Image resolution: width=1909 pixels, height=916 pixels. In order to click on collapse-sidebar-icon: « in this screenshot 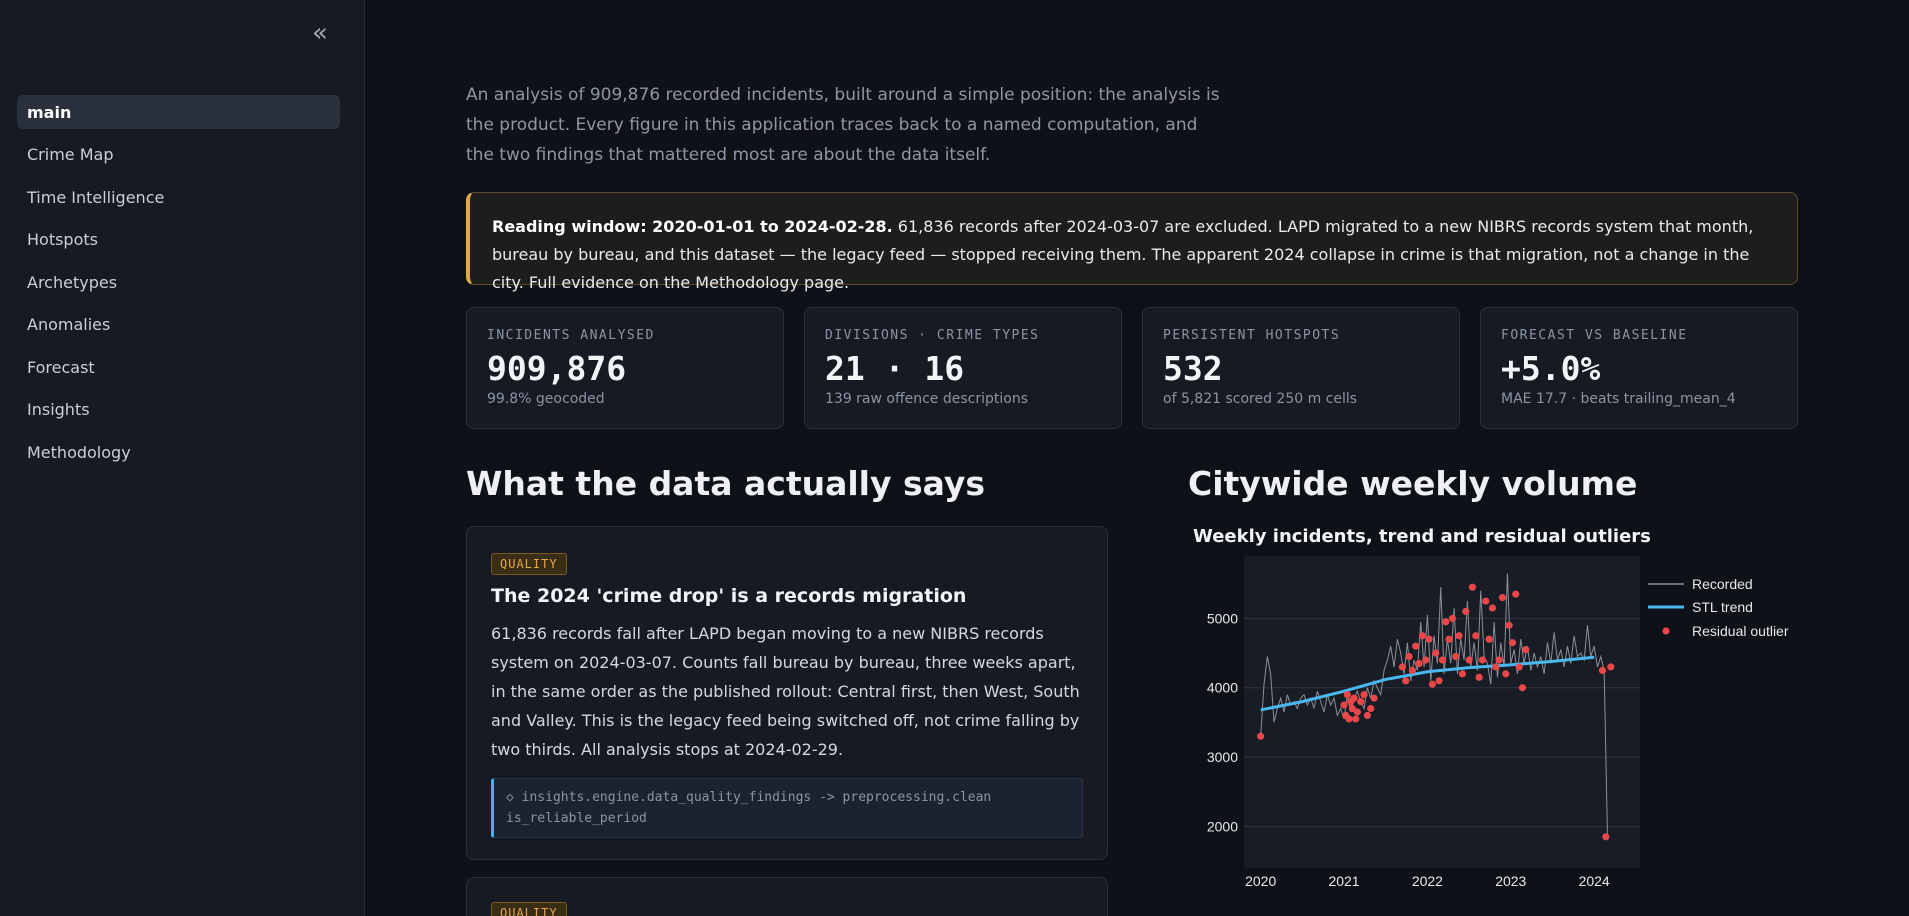, I will do `click(320, 34)`.